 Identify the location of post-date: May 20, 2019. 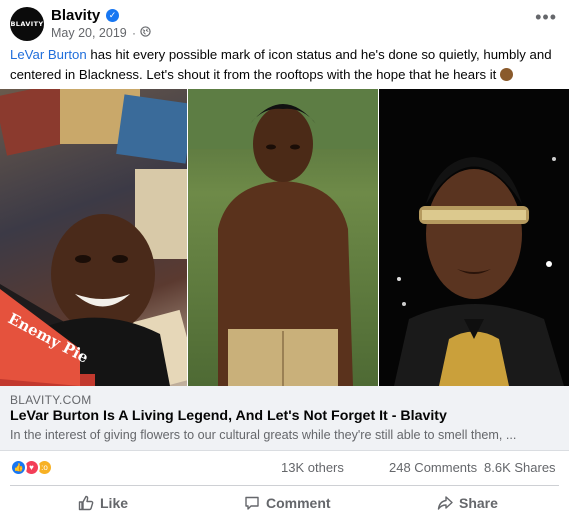
(89, 33).